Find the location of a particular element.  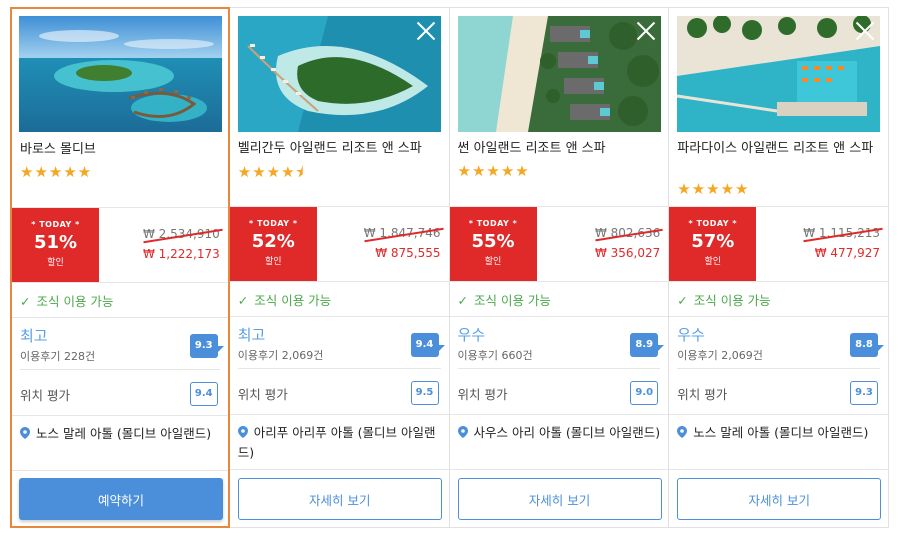

review-score-badge: 8.8 is located at coordinates (867, 345).